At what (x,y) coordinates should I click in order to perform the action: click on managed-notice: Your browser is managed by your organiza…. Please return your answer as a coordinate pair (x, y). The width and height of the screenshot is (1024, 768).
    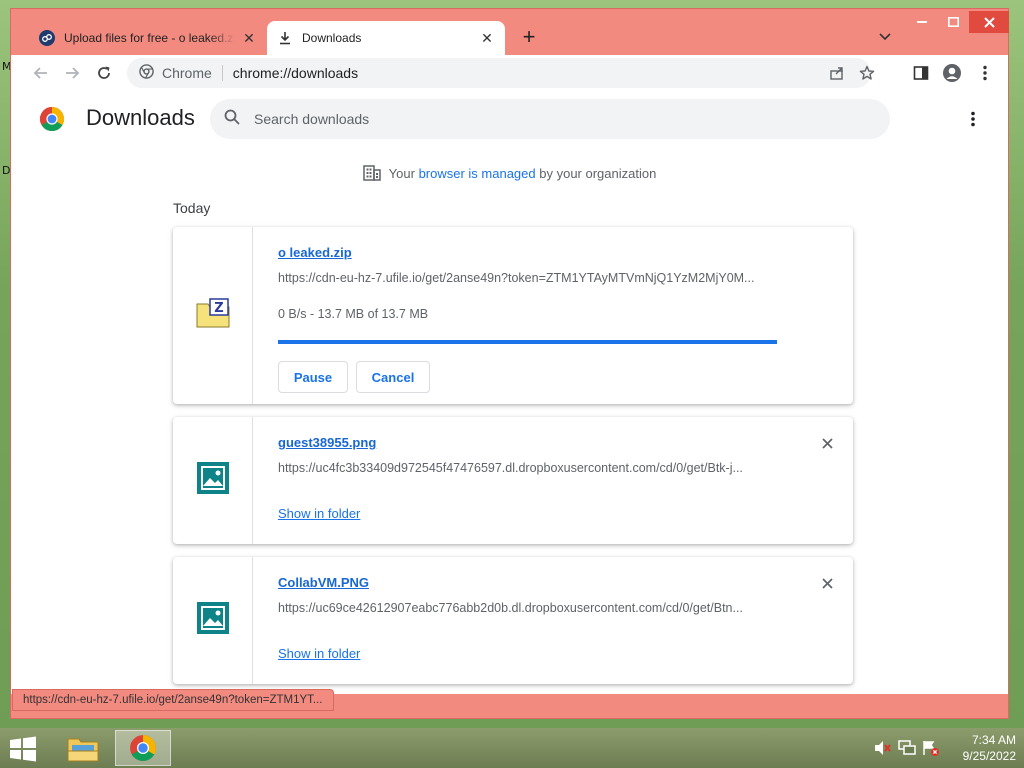
    Looking at the image, I should click on (509, 173).